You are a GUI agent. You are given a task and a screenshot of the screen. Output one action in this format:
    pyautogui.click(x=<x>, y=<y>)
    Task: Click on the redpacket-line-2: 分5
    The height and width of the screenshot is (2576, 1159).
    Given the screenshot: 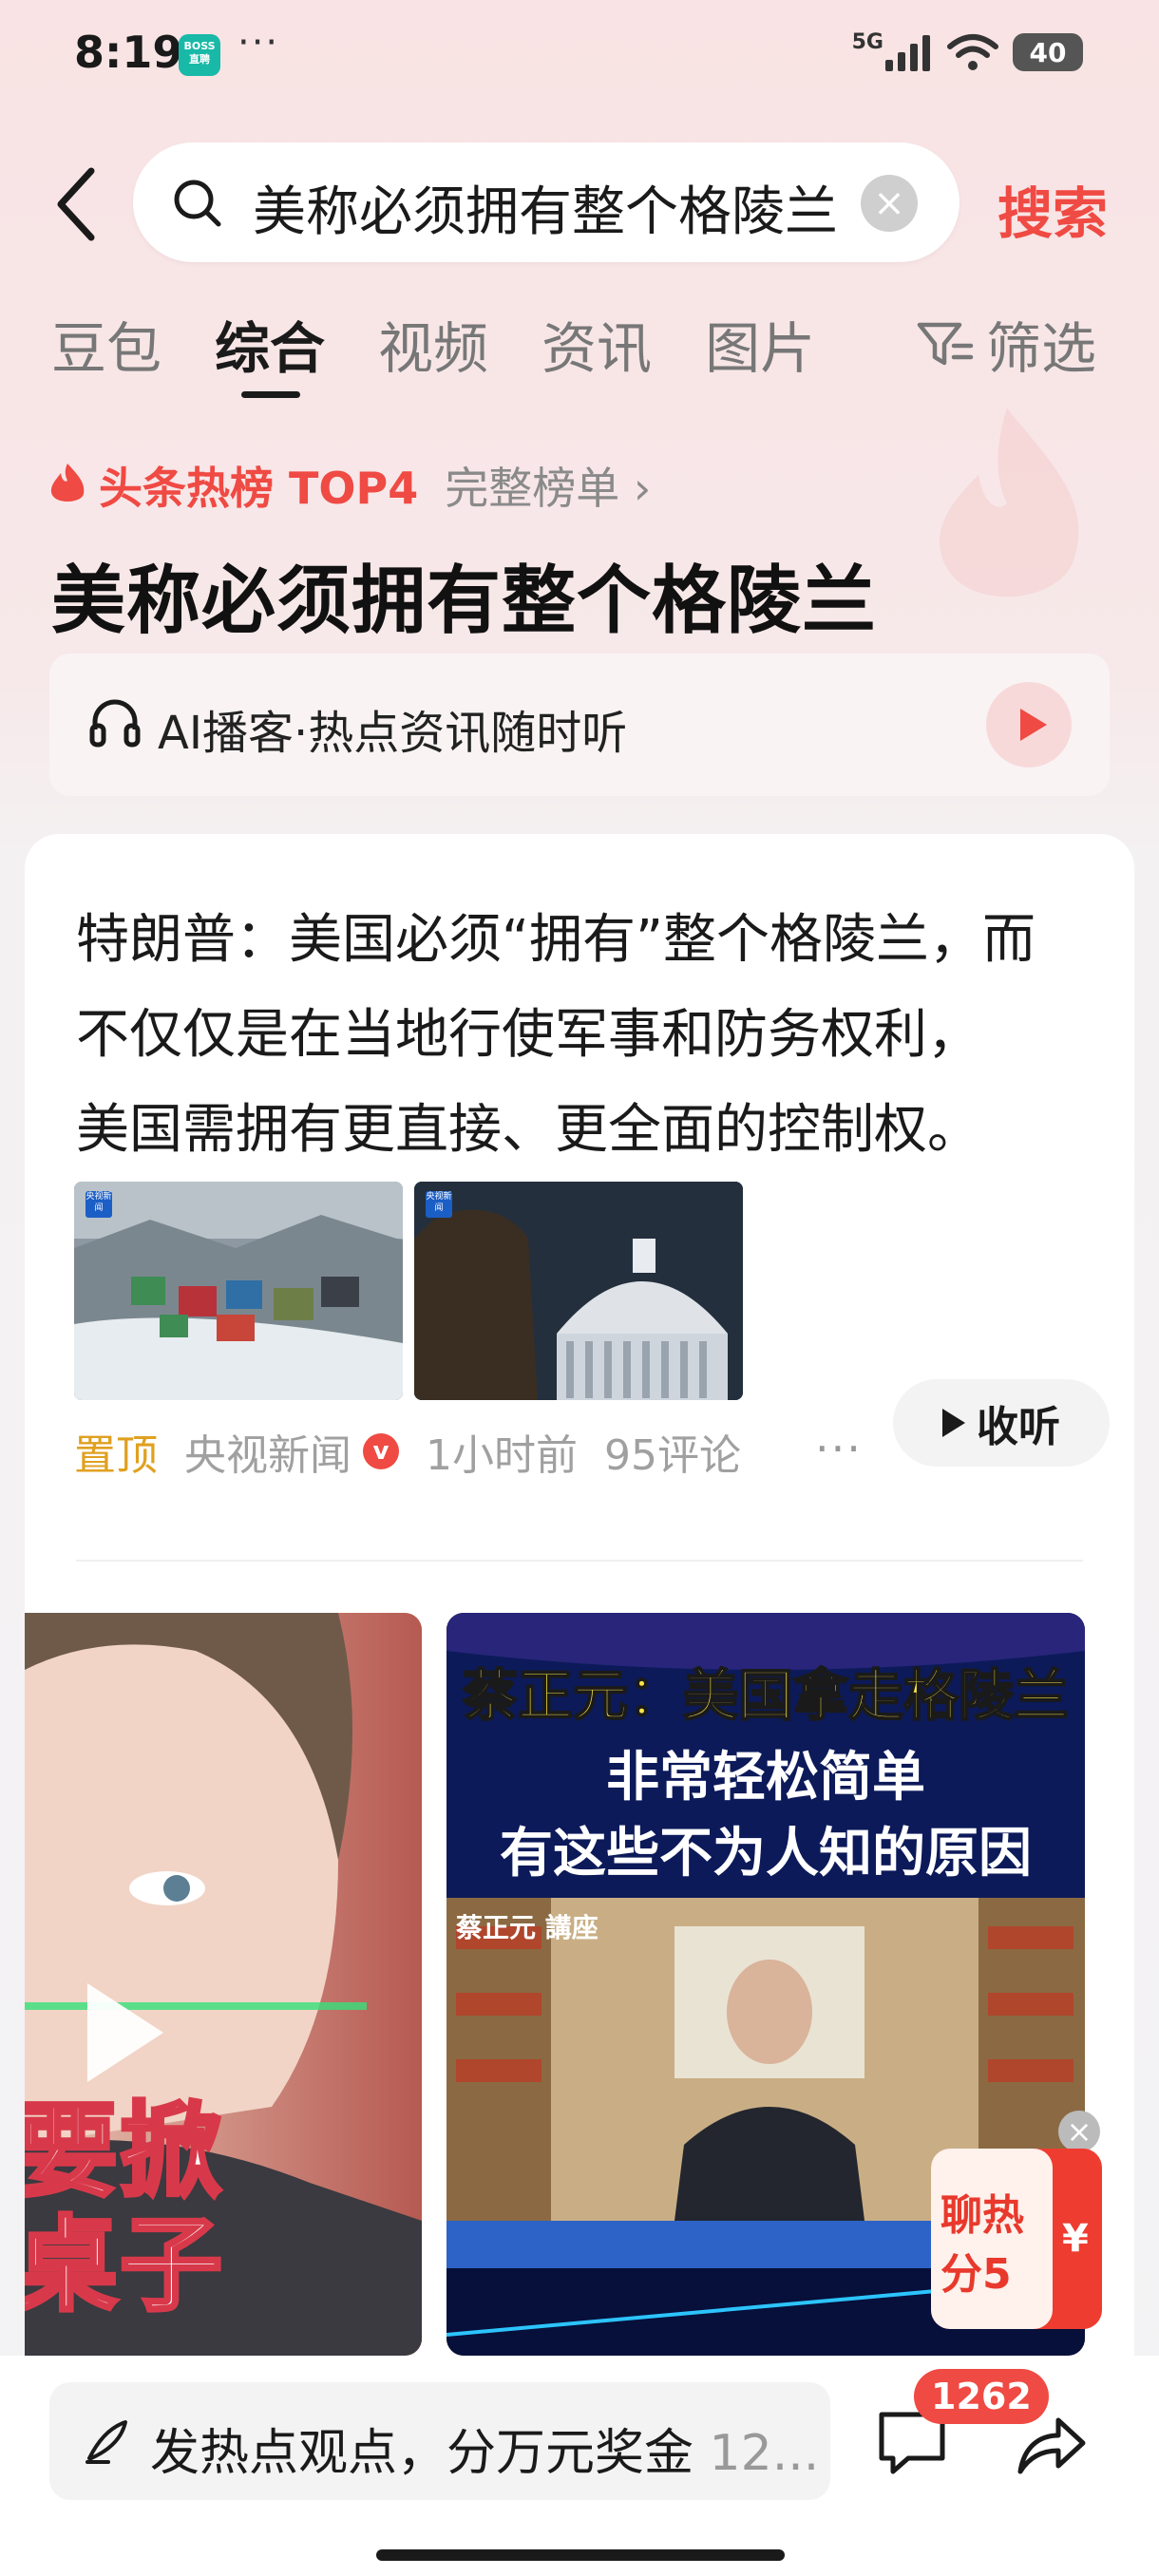 What is the action you would take?
    pyautogui.click(x=976, y=2274)
    